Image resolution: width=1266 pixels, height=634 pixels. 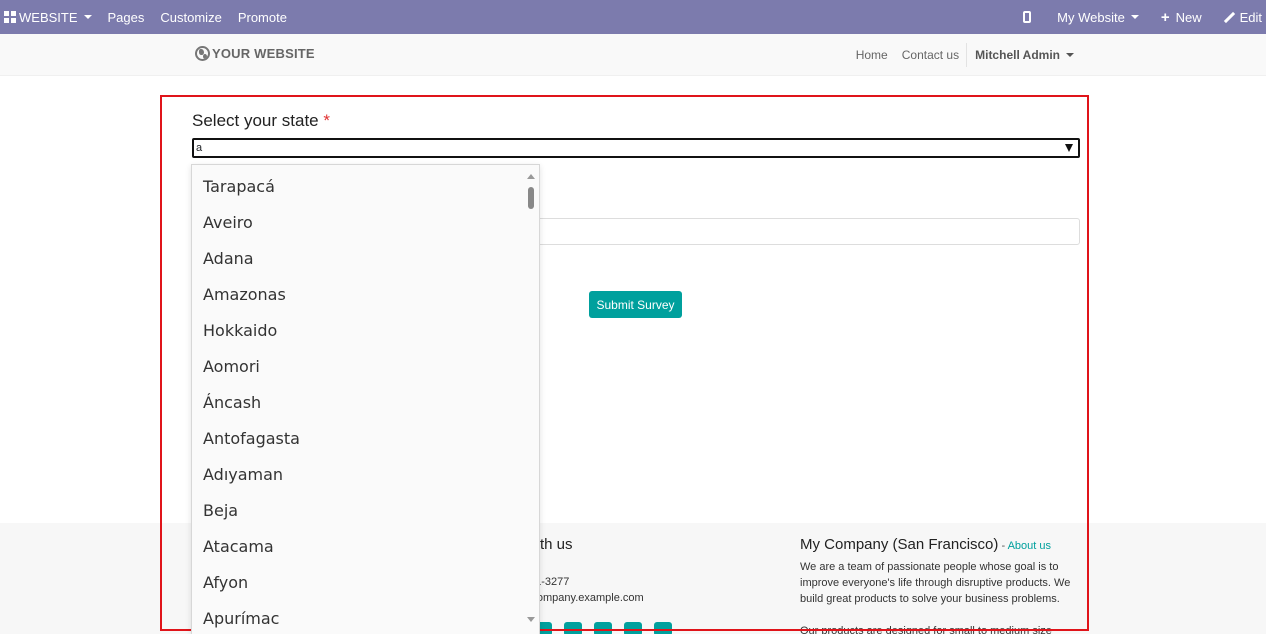 What do you see at coordinates (1229, 17) in the screenshot?
I see `pencil-icon` at bounding box center [1229, 17].